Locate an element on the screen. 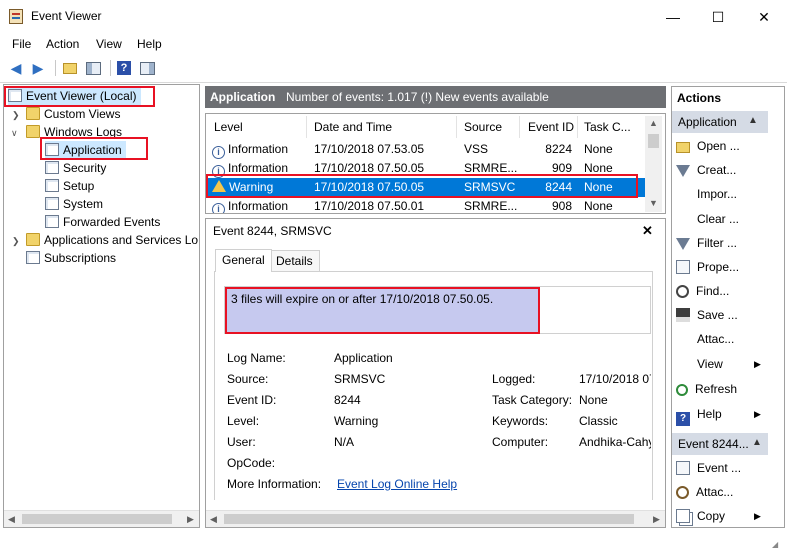  value-source: SRMSVC is located at coordinates (360, 379).